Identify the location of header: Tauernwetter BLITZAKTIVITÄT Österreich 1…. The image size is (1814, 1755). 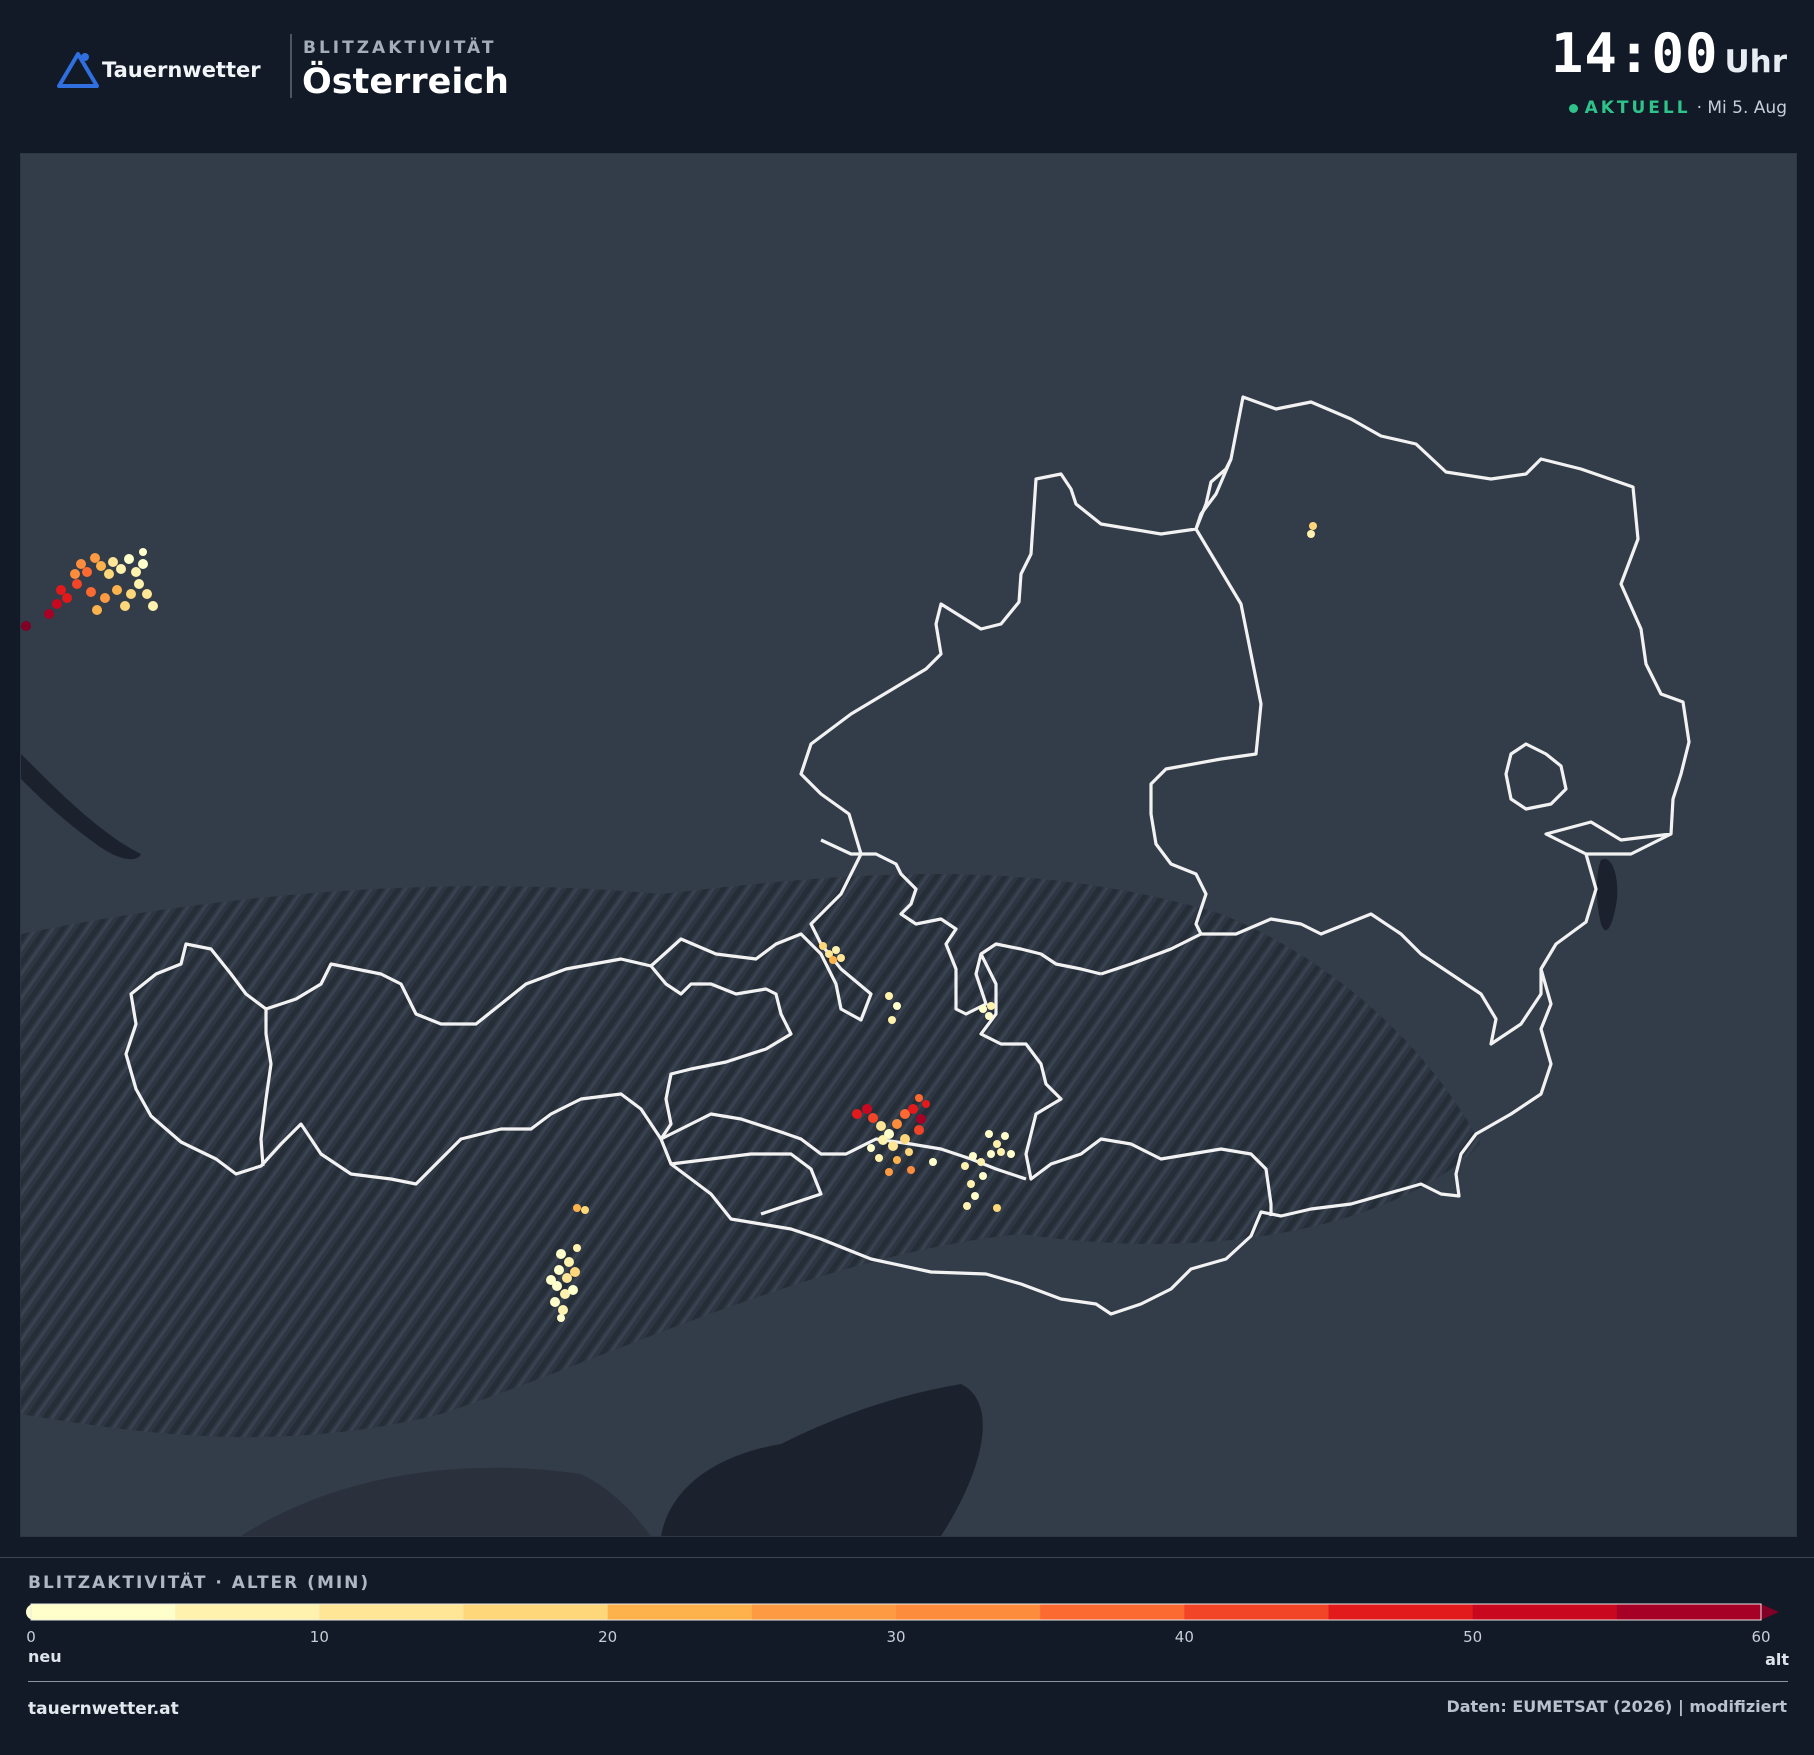
(907, 72).